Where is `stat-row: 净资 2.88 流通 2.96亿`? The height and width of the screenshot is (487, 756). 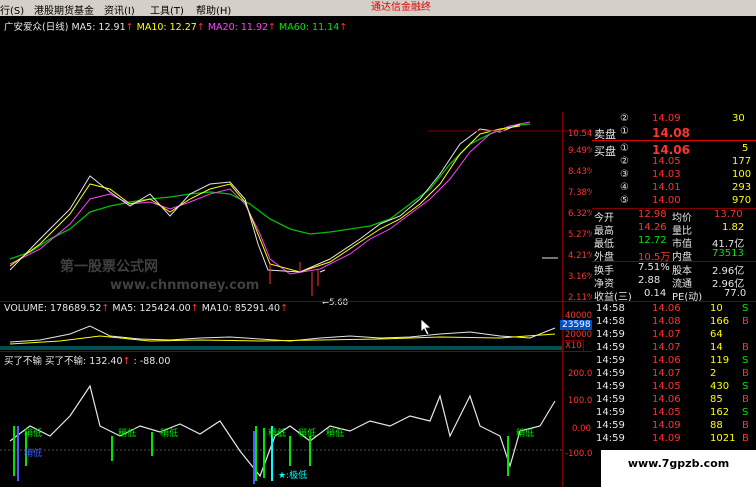 stat-row: 净资 2.88 流通 2.96亿 is located at coordinates (669, 282).